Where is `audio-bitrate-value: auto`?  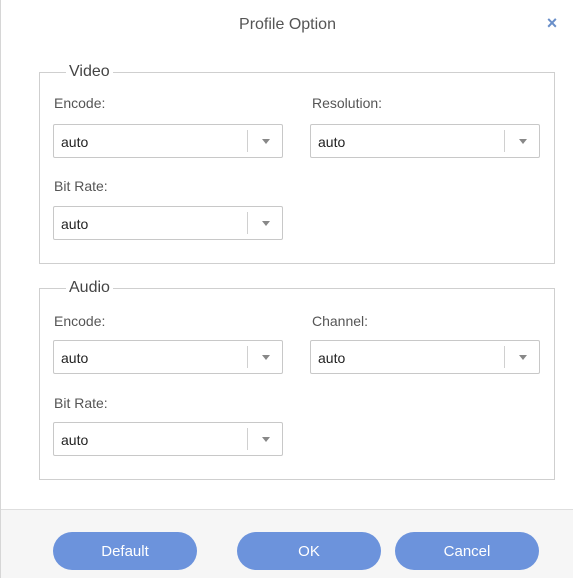 audio-bitrate-value: auto is located at coordinates (75, 440).